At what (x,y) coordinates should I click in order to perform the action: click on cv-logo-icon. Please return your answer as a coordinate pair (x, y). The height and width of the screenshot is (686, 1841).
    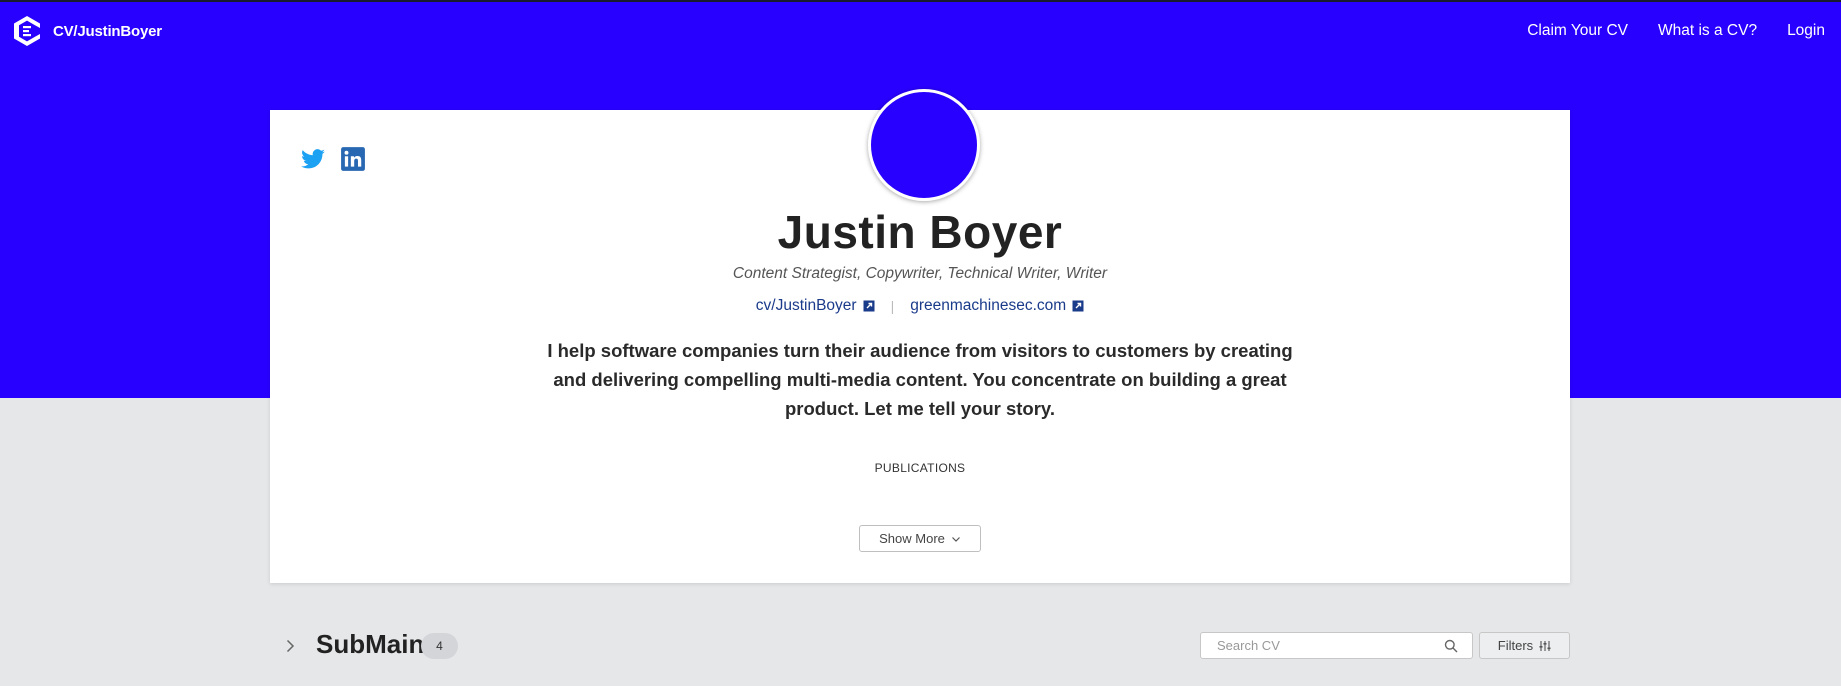
    Looking at the image, I should click on (27, 31).